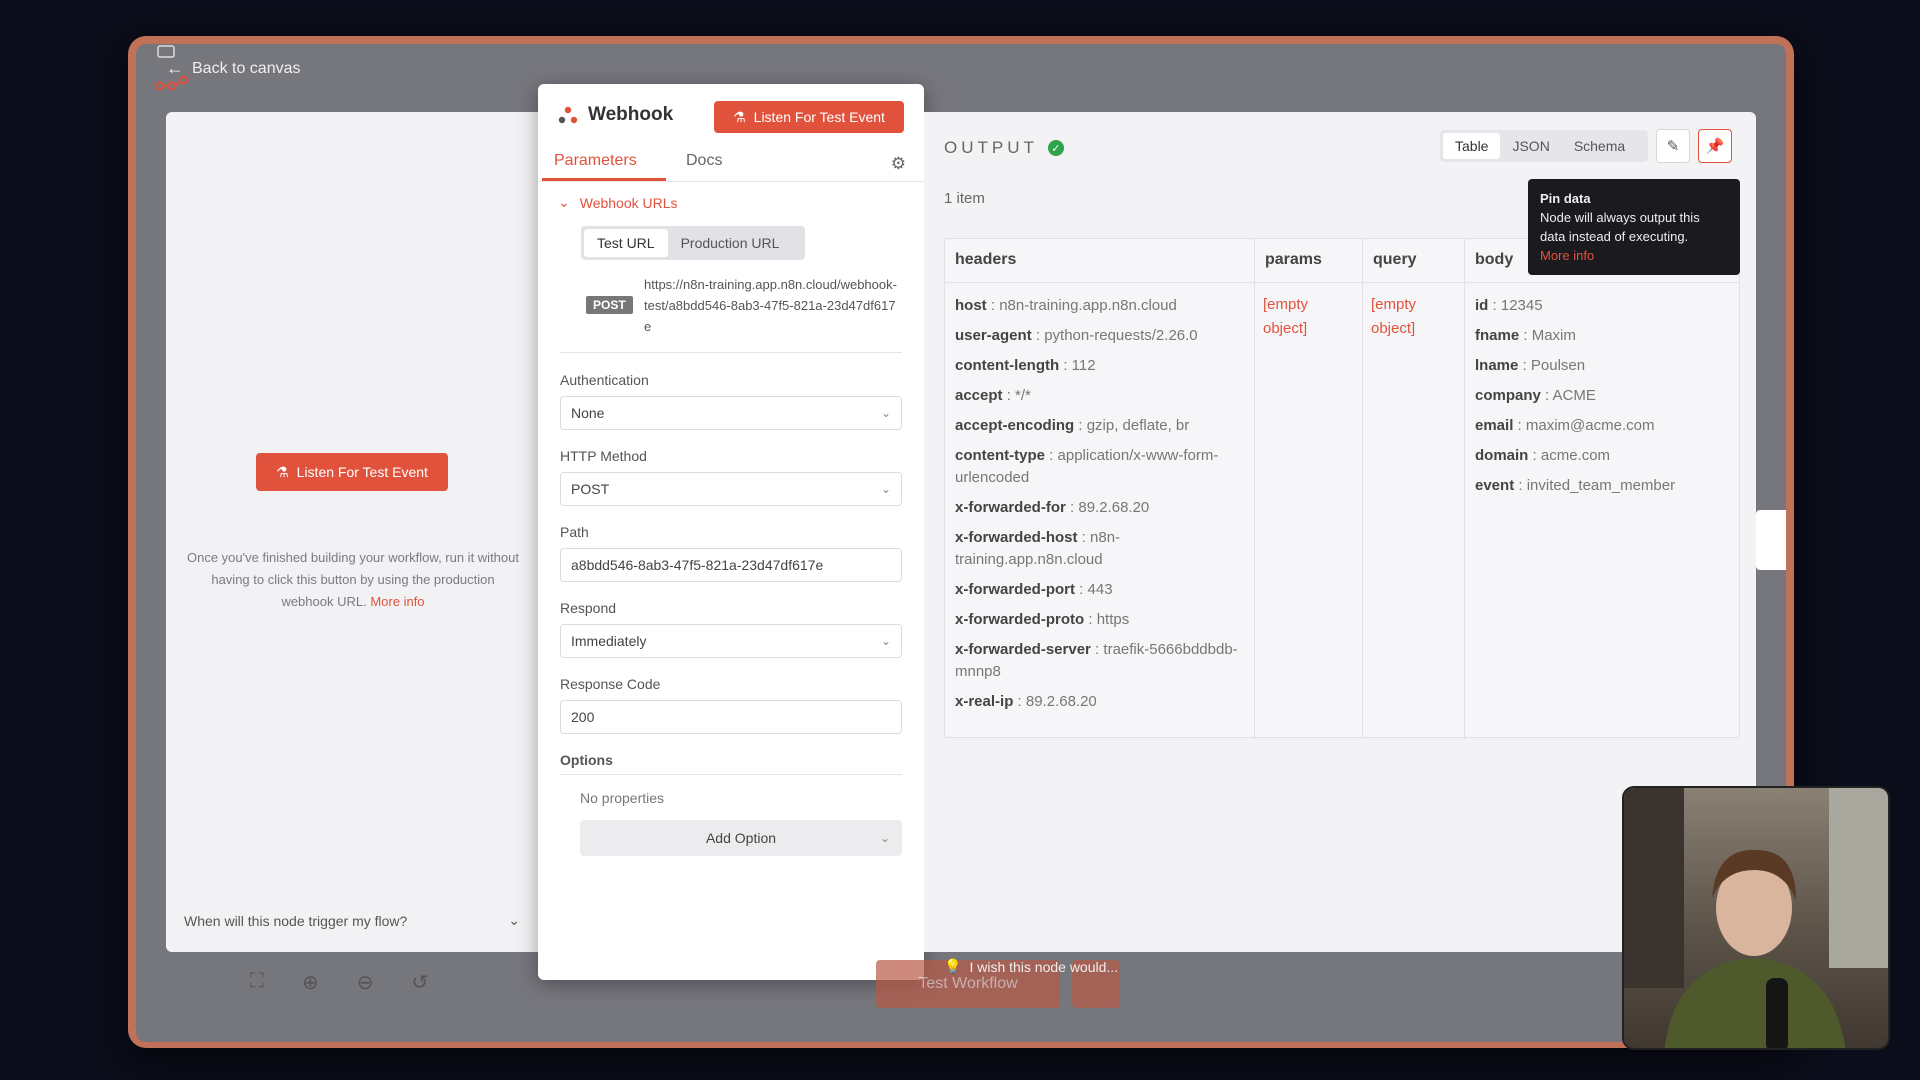  Describe the element at coordinates (1413, 261) in the screenshot. I see `column-header: query` at that location.